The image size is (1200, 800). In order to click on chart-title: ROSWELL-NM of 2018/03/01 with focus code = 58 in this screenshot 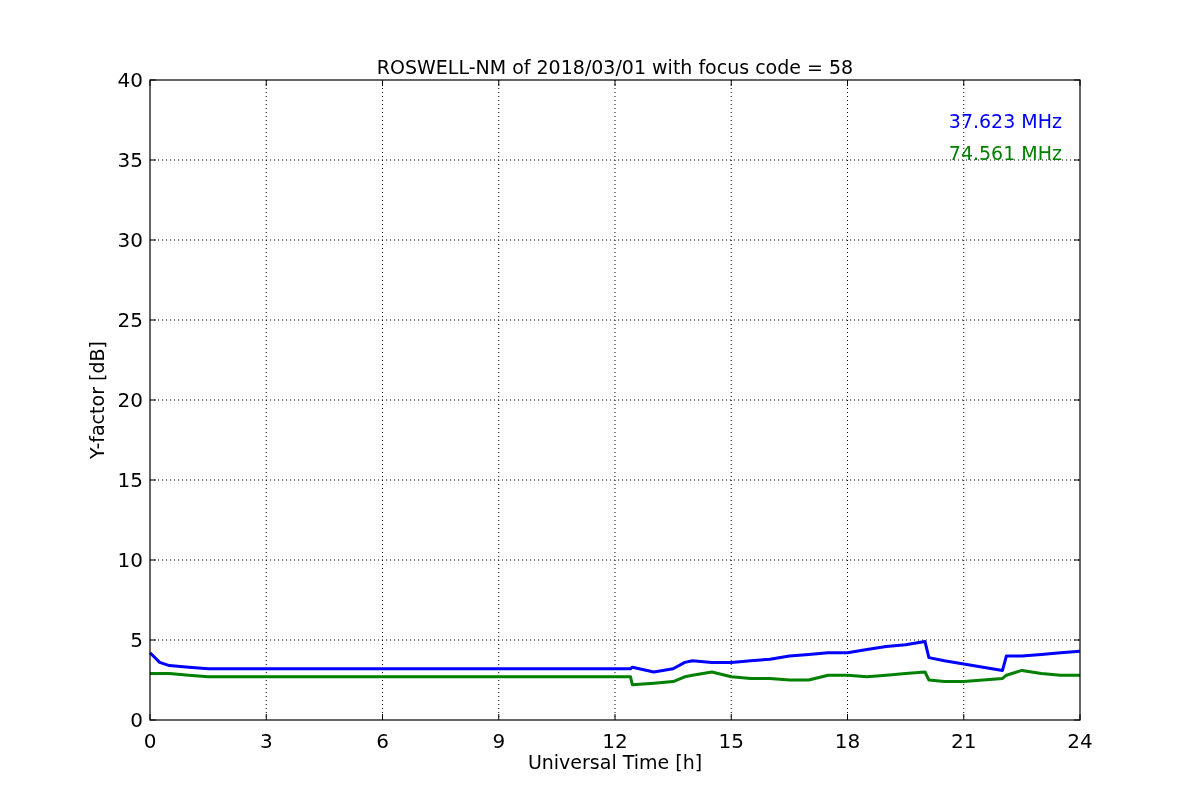, I will do `click(615, 67)`.